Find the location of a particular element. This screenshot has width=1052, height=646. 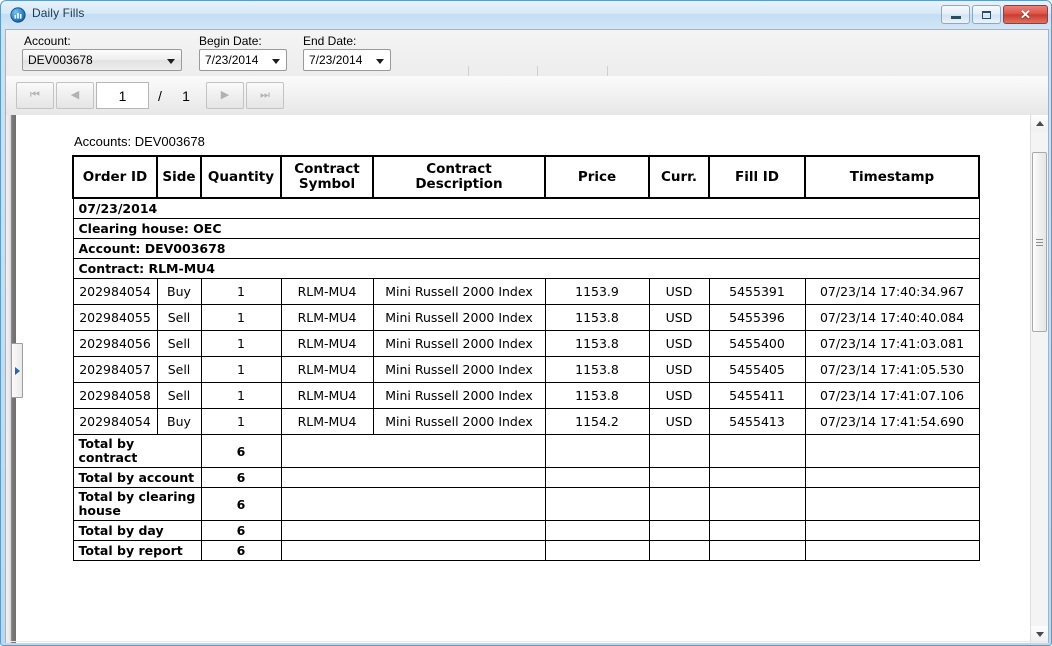

maximize-icon is located at coordinates (986, 14).